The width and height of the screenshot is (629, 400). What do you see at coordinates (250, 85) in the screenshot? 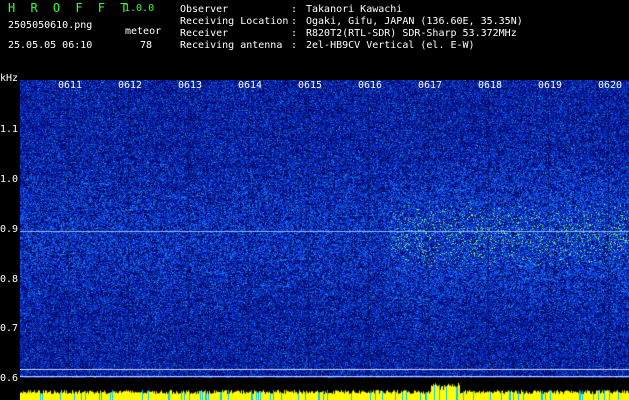
I see `x-tick-label: 0614` at bounding box center [250, 85].